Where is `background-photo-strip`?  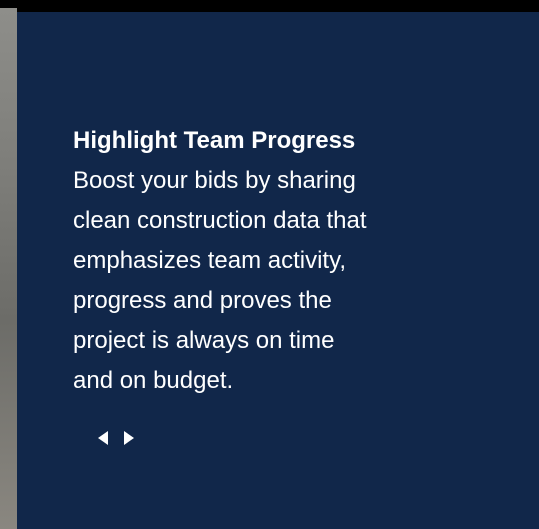
background-photo-strip is located at coordinates (8, 268).